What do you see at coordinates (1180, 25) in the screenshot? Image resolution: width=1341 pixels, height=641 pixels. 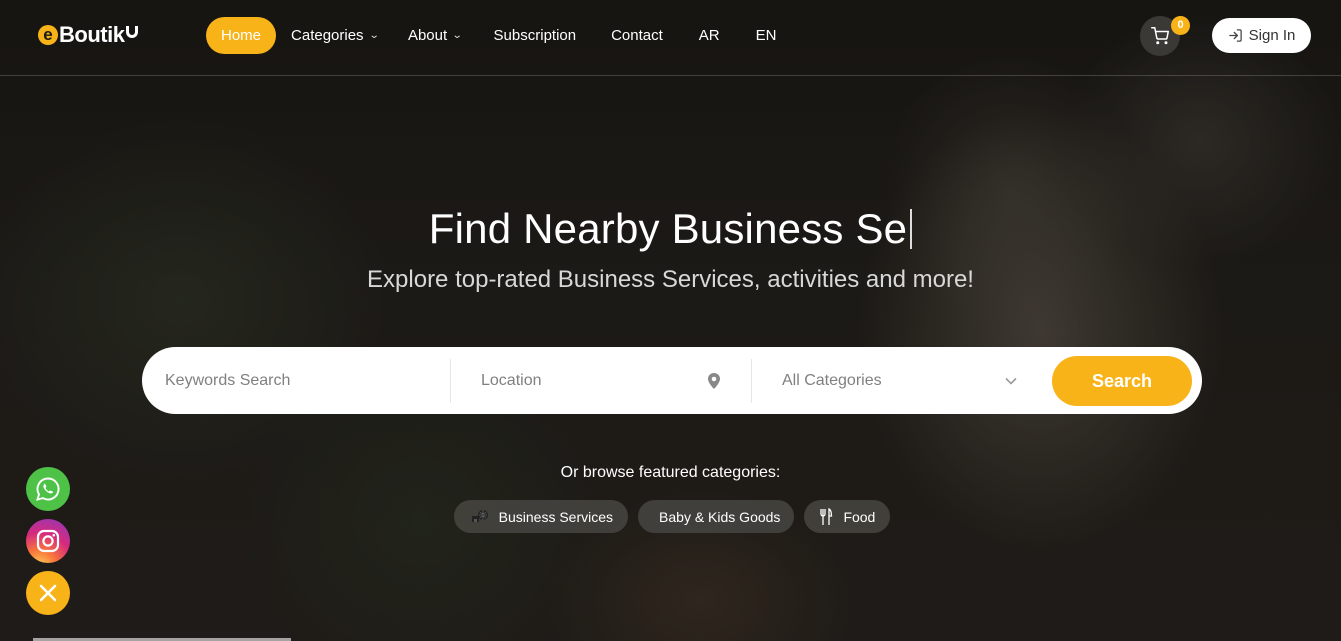 I see `cart-count-badge: 0` at bounding box center [1180, 25].